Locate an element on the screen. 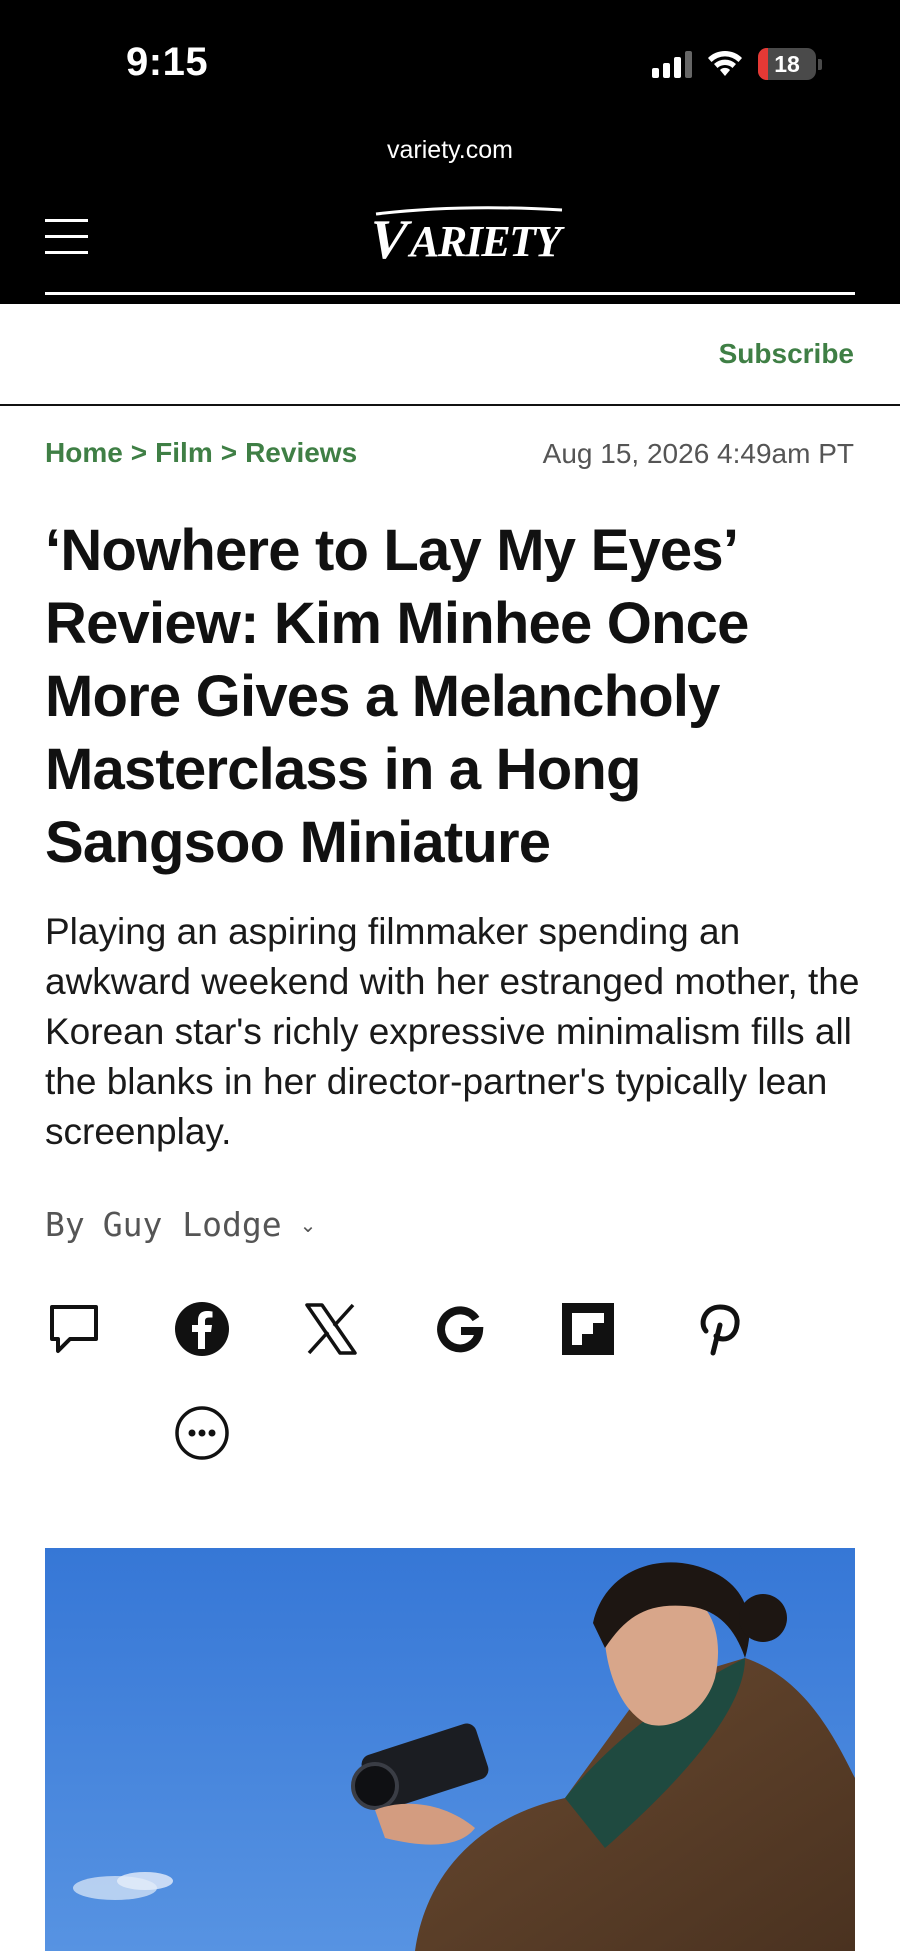 This screenshot has height=1951, width=900. breadcrumb-film: Film is located at coordinates (184, 453).